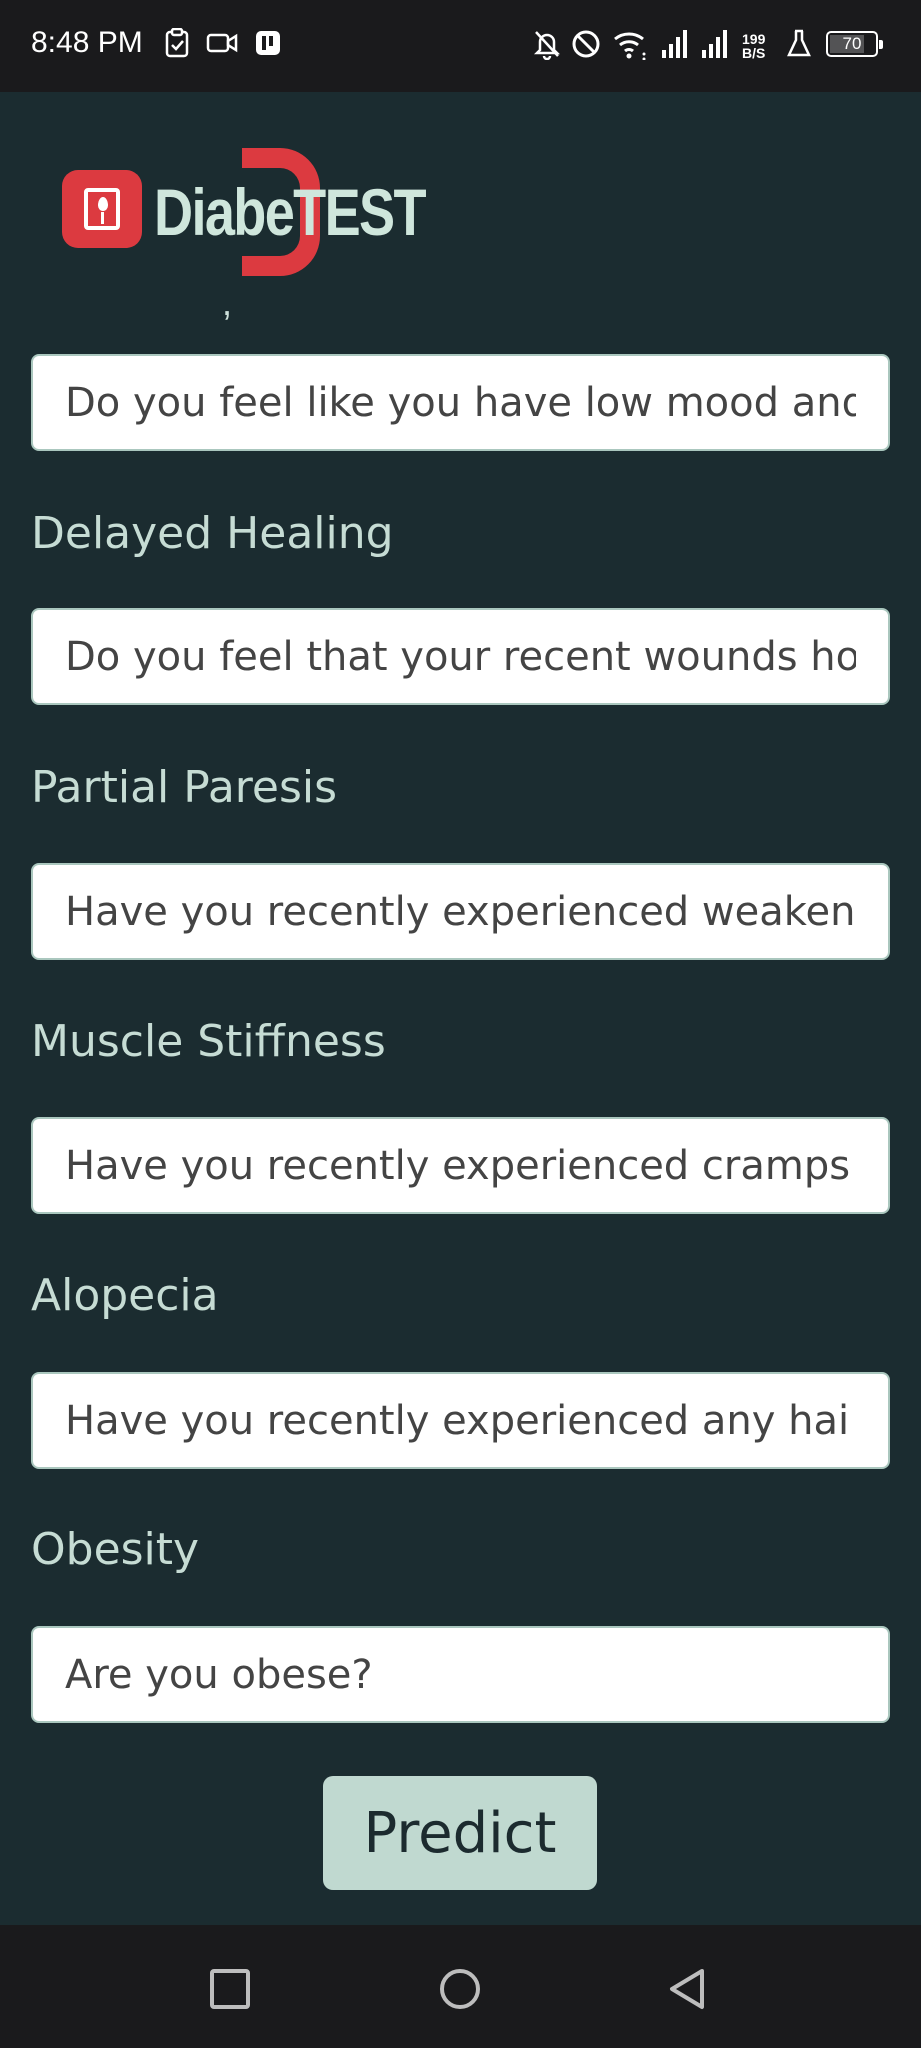 The image size is (921, 2048). I want to click on alopecia-input, so click(460, 1420).